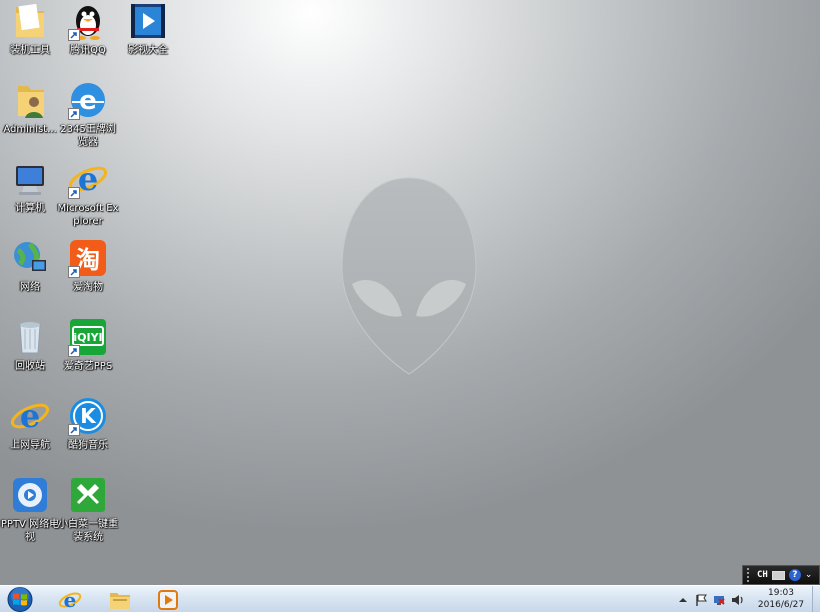 The height and width of the screenshot is (612, 820). Describe the element at coordinates (30, 208) in the screenshot. I see `icon-label: 计算机` at that location.